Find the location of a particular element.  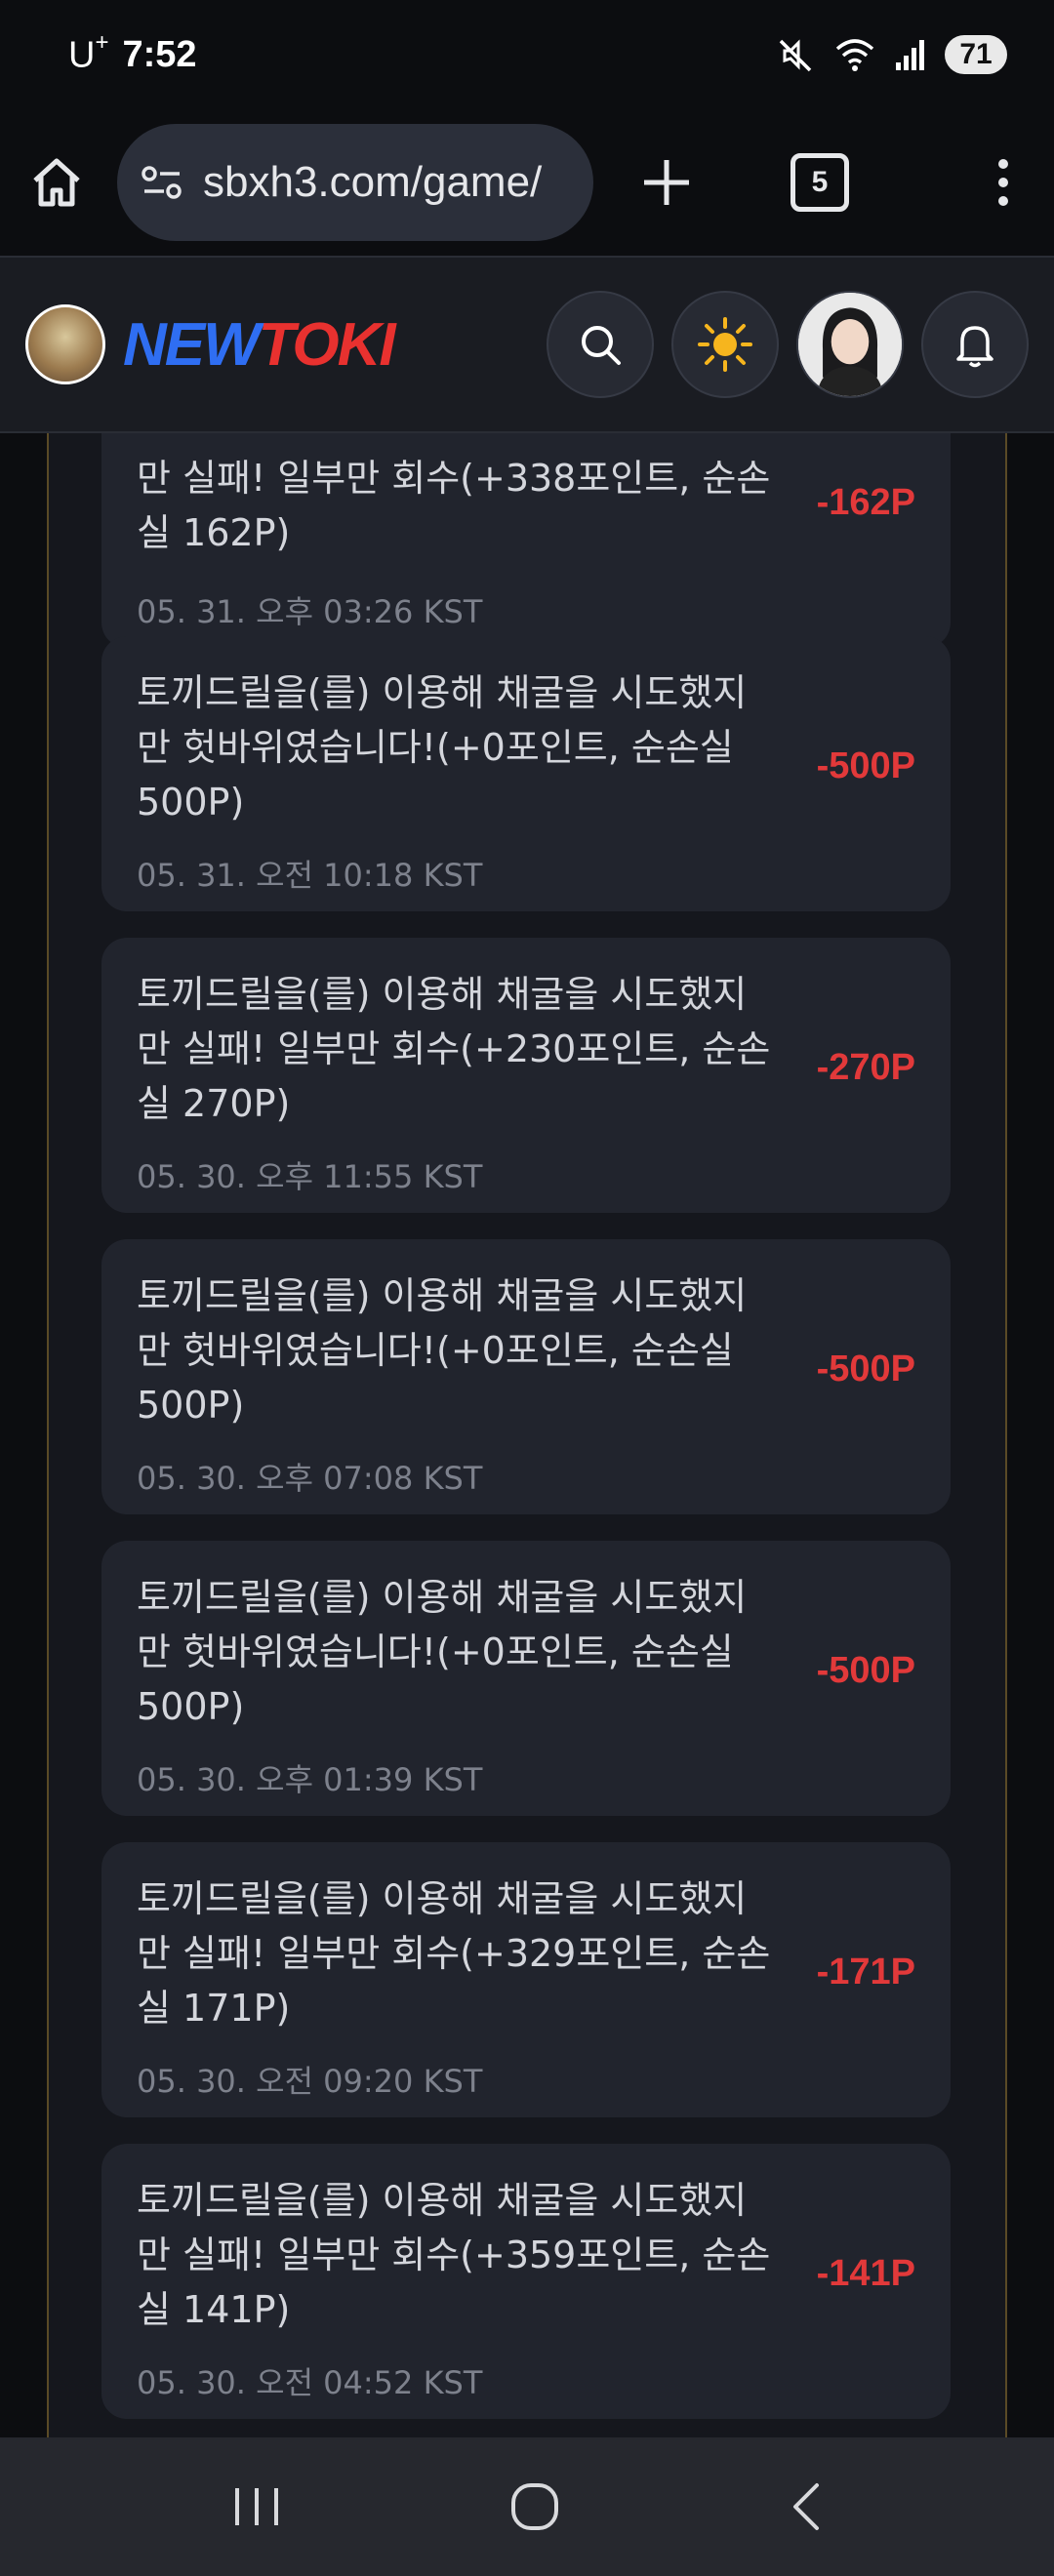

record-amount: -141P is located at coordinates (866, 2273).